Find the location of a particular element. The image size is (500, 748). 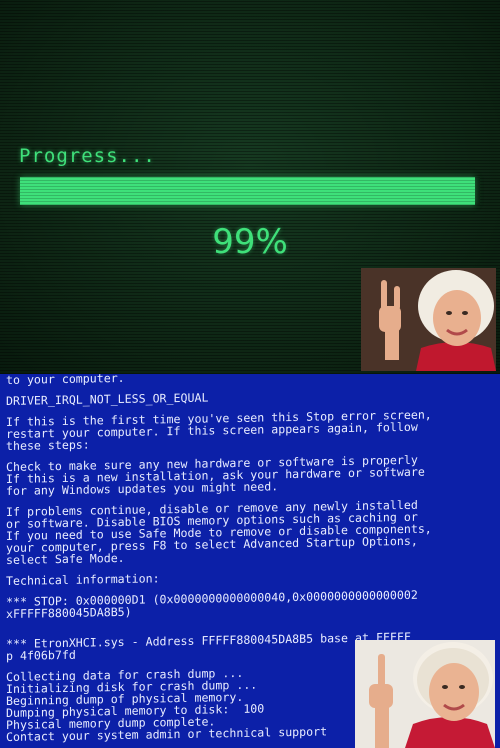

woman-middle-finger-photo is located at coordinates (425, 694).